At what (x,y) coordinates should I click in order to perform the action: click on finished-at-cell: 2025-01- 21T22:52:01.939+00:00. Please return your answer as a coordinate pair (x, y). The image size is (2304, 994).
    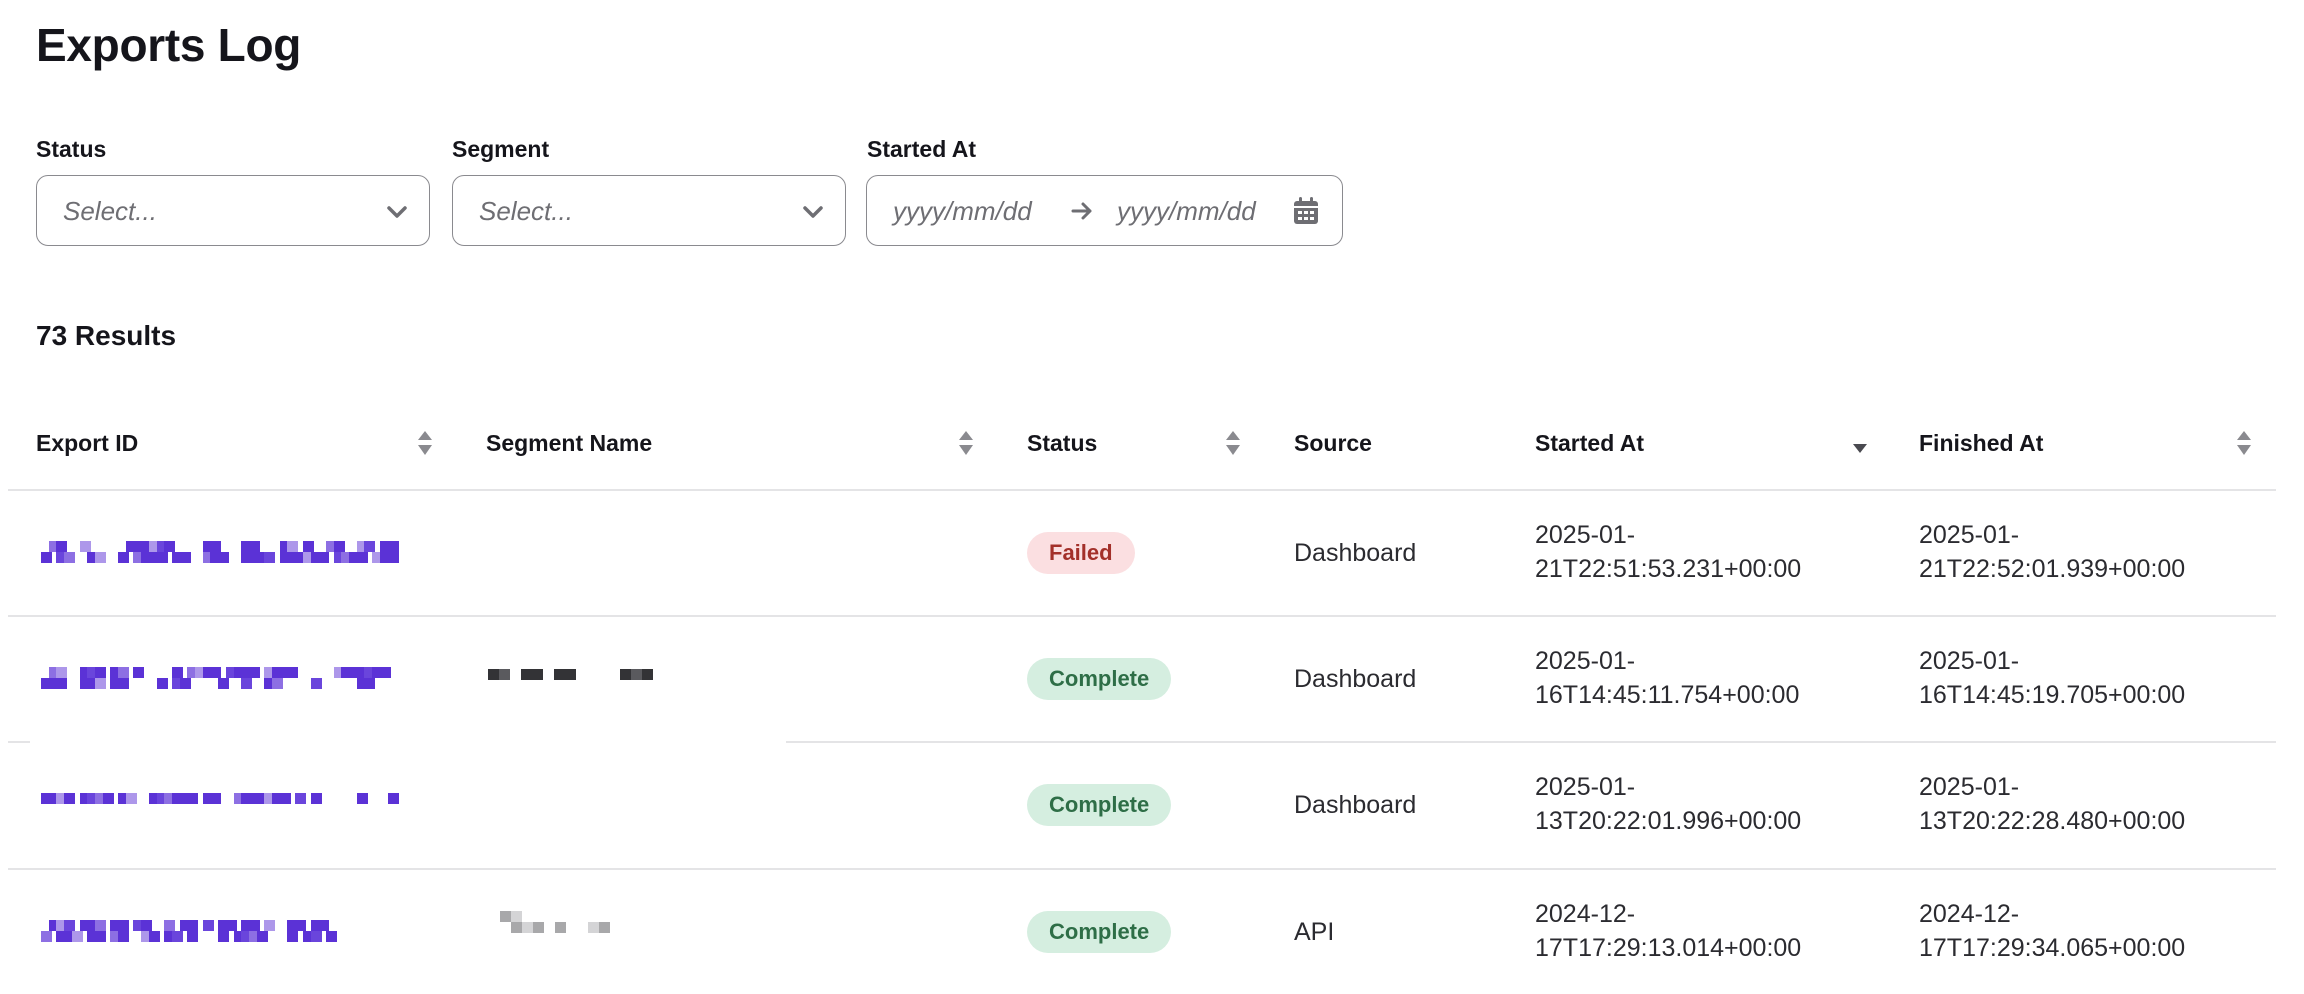
    Looking at the image, I should click on (2052, 552).